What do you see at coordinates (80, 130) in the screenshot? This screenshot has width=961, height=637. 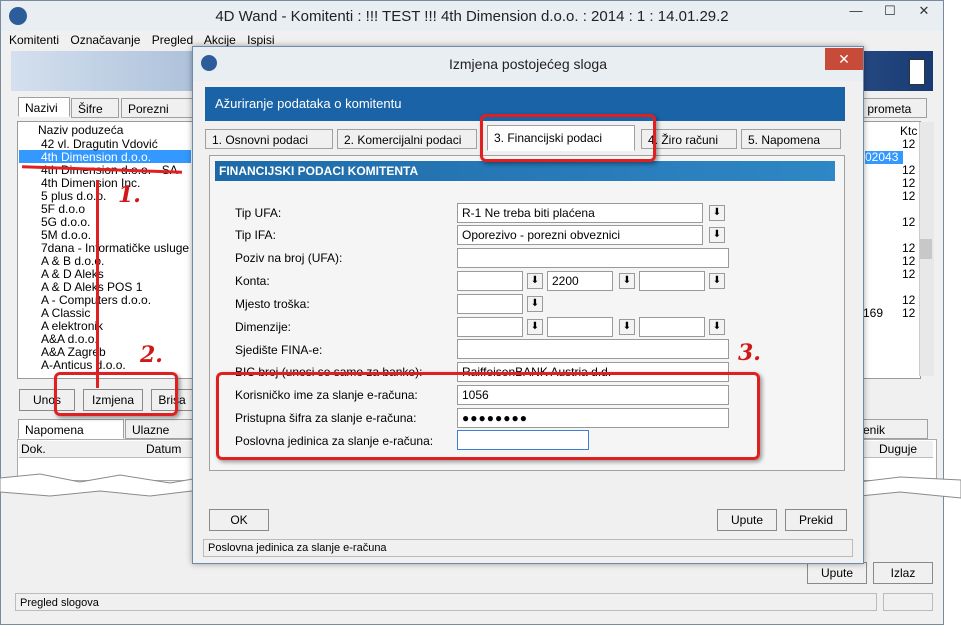 I see `list-header: Naziv poduzeća` at bounding box center [80, 130].